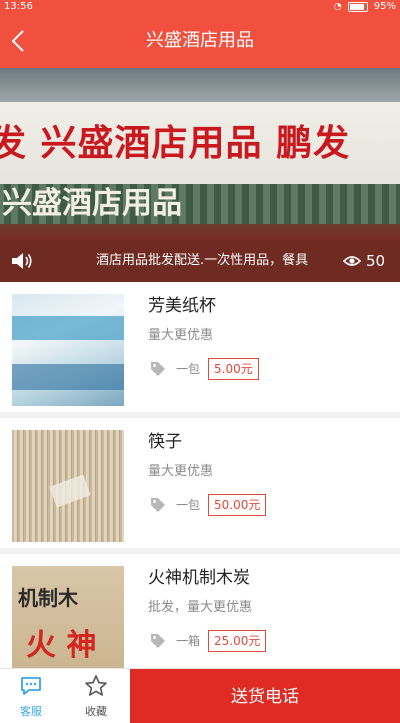 The image size is (400, 723). Describe the element at coordinates (96, 711) in the screenshot. I see `tab-label: 收藏` at that location.